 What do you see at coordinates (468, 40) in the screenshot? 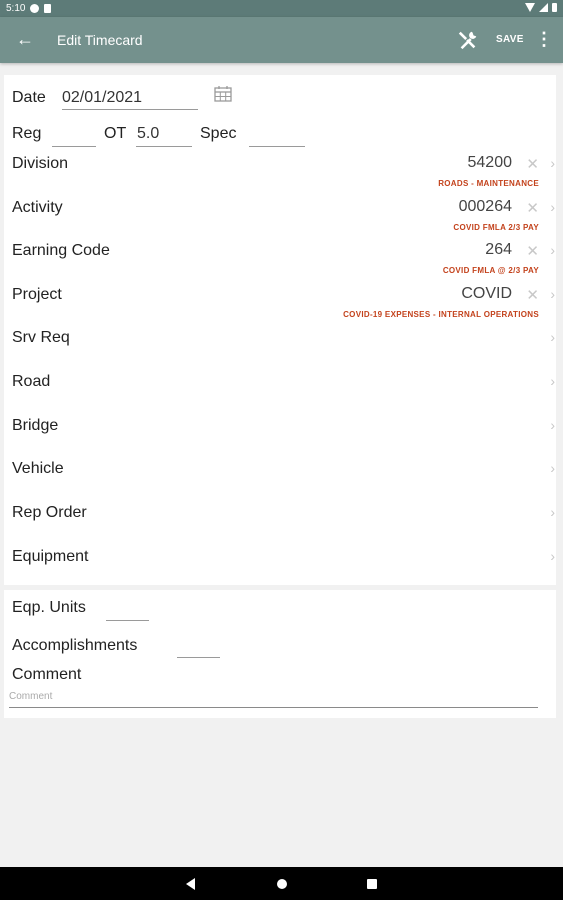
I see `tools-icon` at bounding box center [468, 40].